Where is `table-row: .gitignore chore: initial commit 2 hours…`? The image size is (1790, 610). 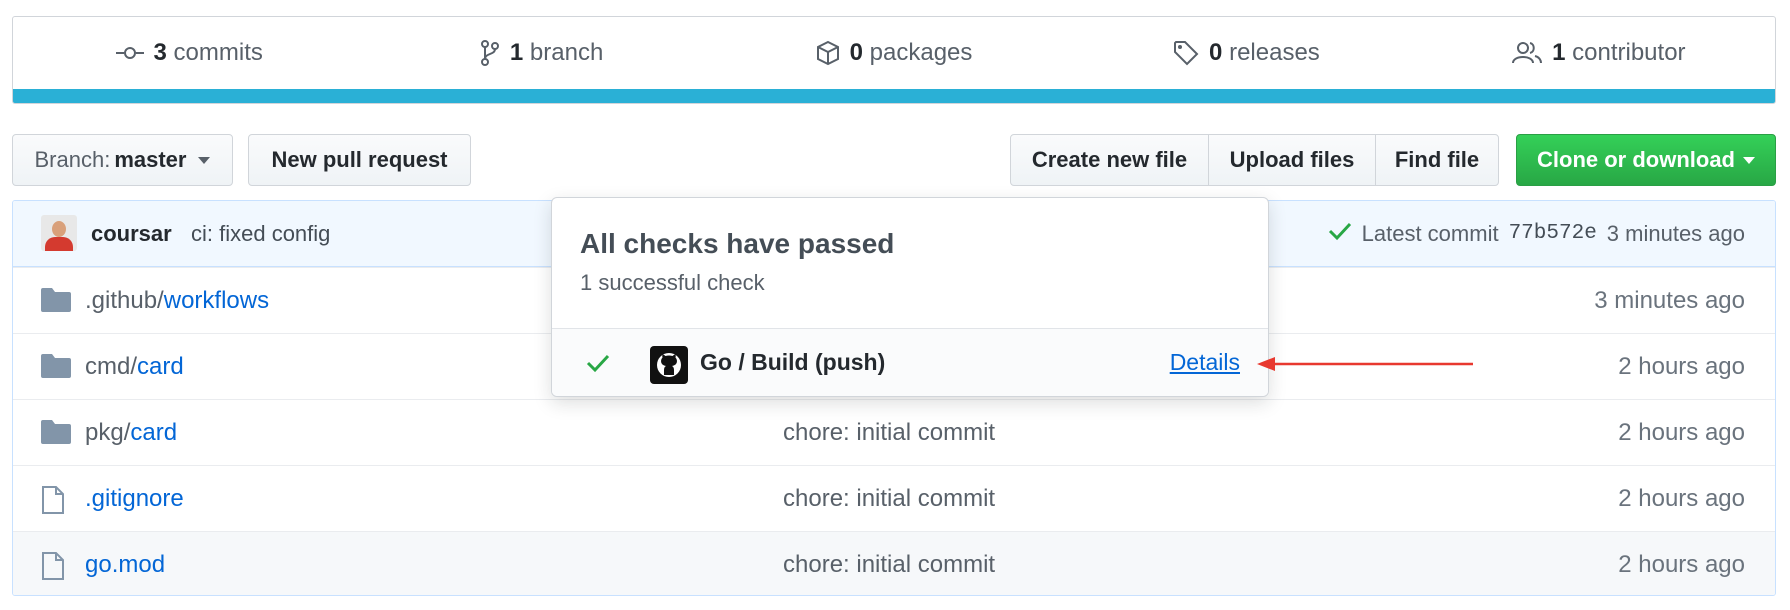 table-row: .gitignore chore: initial commit 2 hours… is located at coordinates (894, 498).